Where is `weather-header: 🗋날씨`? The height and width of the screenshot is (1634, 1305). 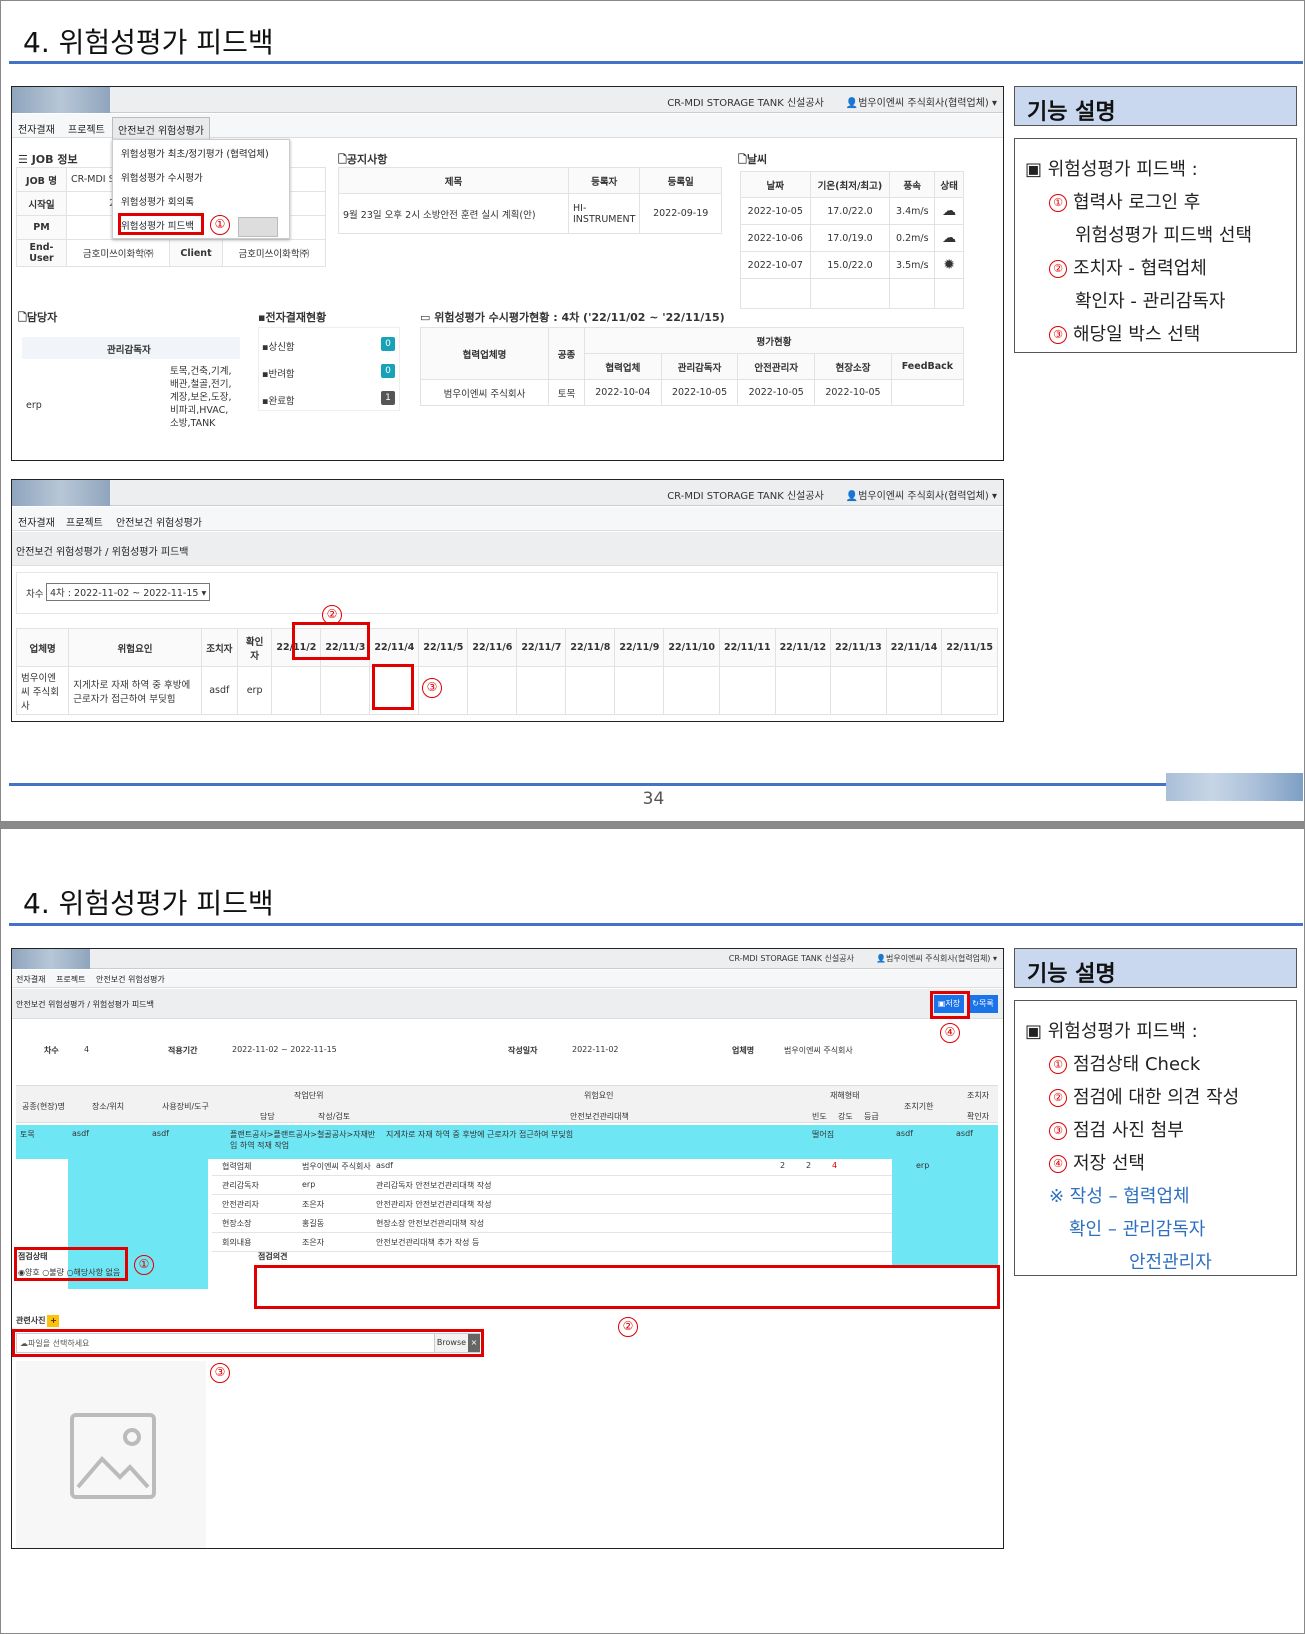 weather-header: 🗋날씨 is located at coordinates (753, 159).